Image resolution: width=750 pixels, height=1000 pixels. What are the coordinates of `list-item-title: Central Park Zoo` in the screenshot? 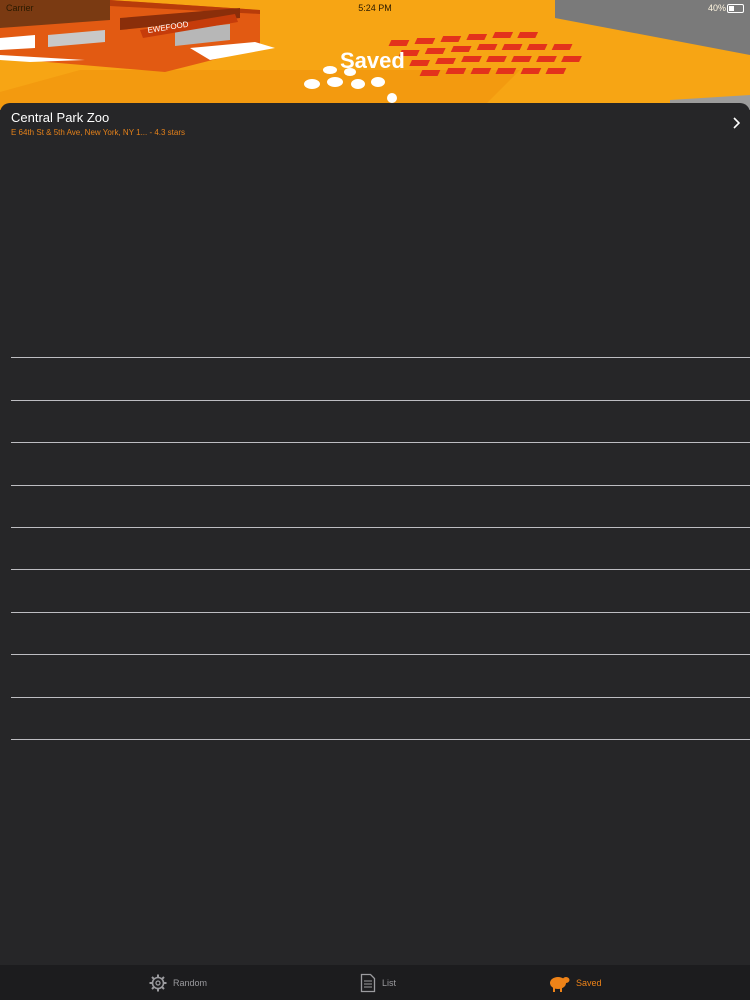 It's located at (60, 117).